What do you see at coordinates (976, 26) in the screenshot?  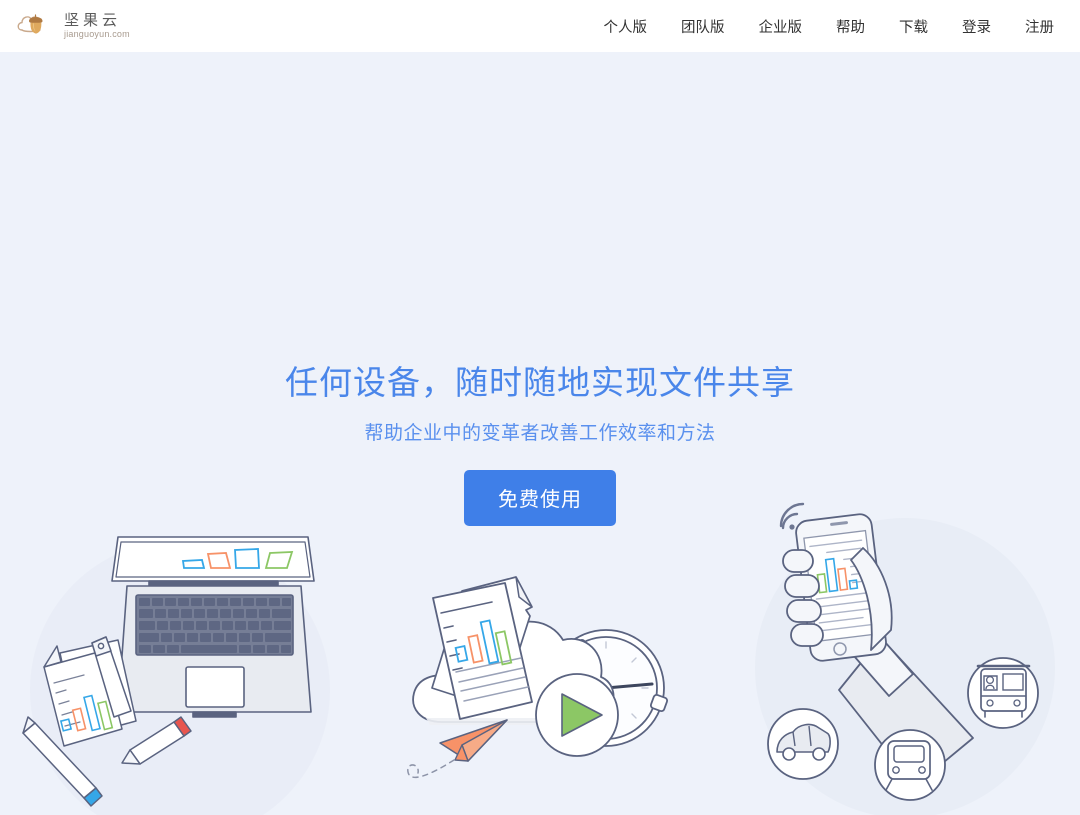 I see `nav-item-login: 登录` at bounding box center [976, 26].